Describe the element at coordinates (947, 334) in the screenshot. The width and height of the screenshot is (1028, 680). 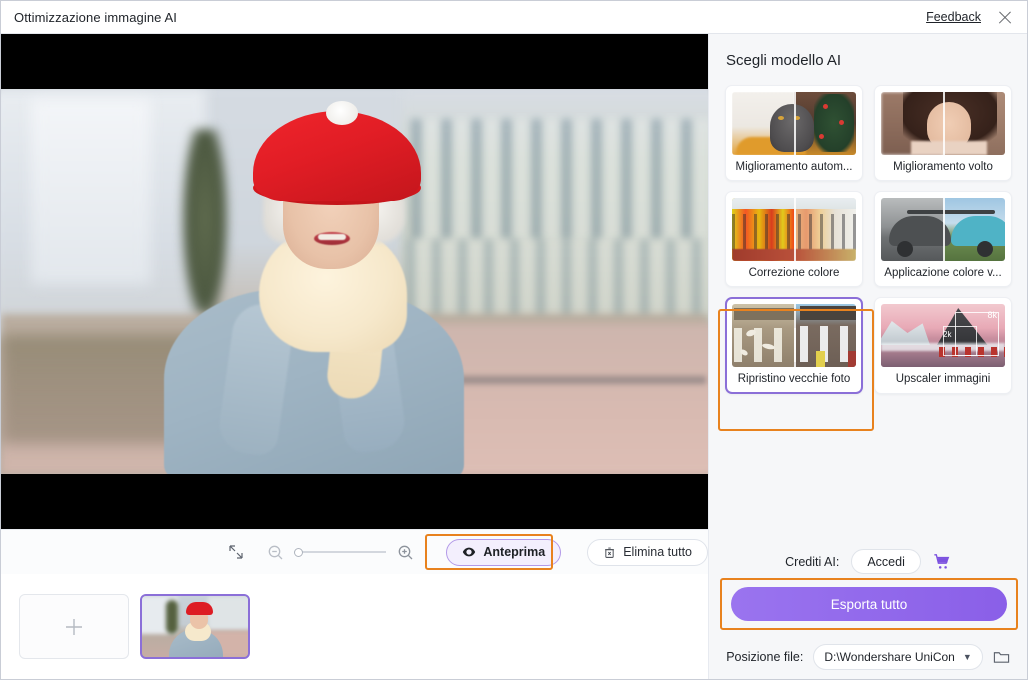
I see `upscale-badge-low: 2k` at that location.